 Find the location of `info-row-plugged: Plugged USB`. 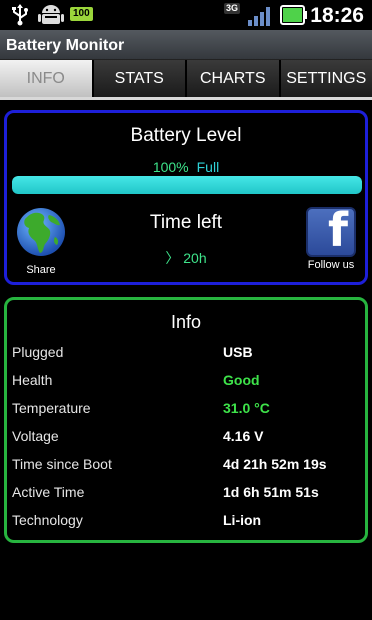

info-row-plugged: Plugged USB is located at coordinates (187, 354).